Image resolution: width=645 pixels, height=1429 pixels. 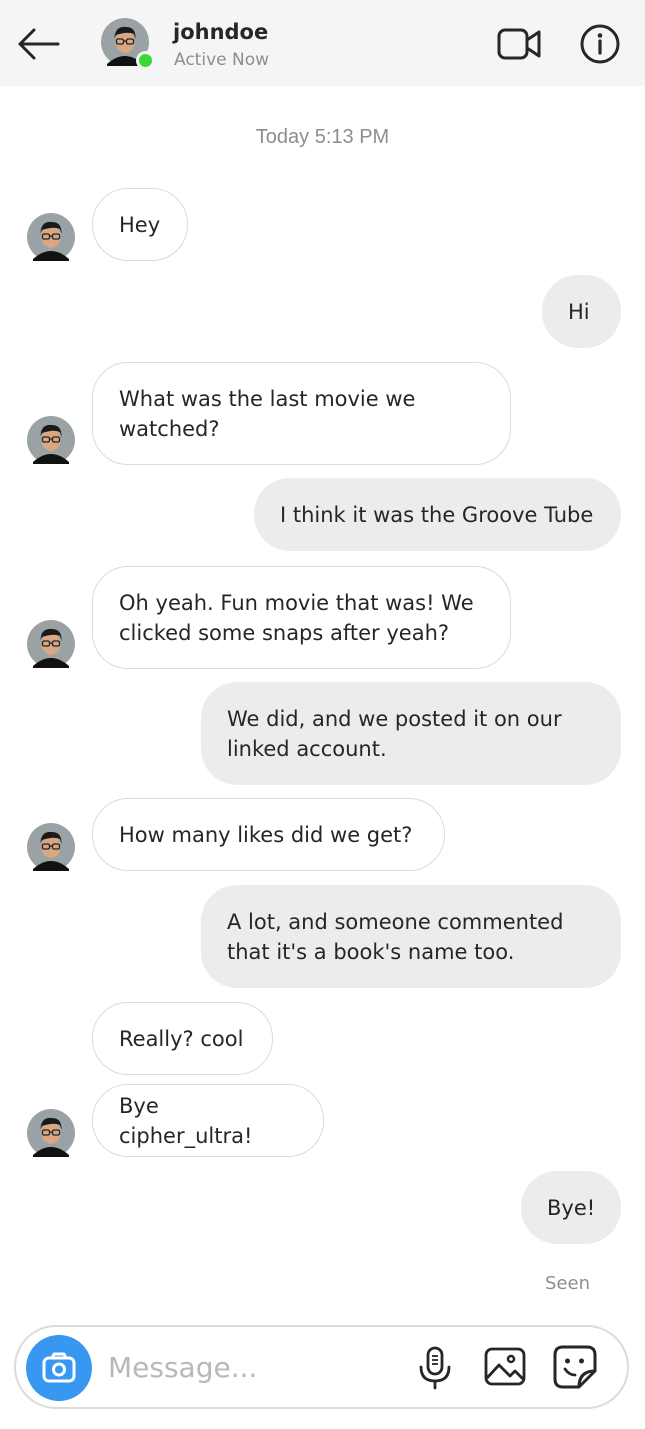 I want to click on incoming-message: What was the last movie we watched?, so click(x=301, y=413).